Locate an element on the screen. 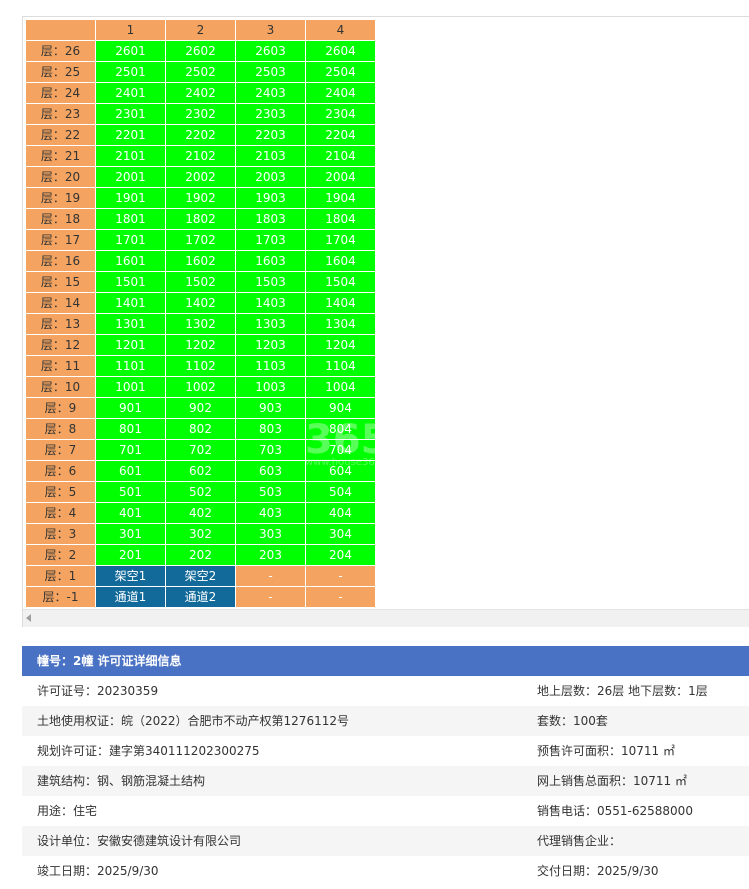 This screenshot has height=889, width=749. unit-cell: 804 is located at coordinates (340, 429).